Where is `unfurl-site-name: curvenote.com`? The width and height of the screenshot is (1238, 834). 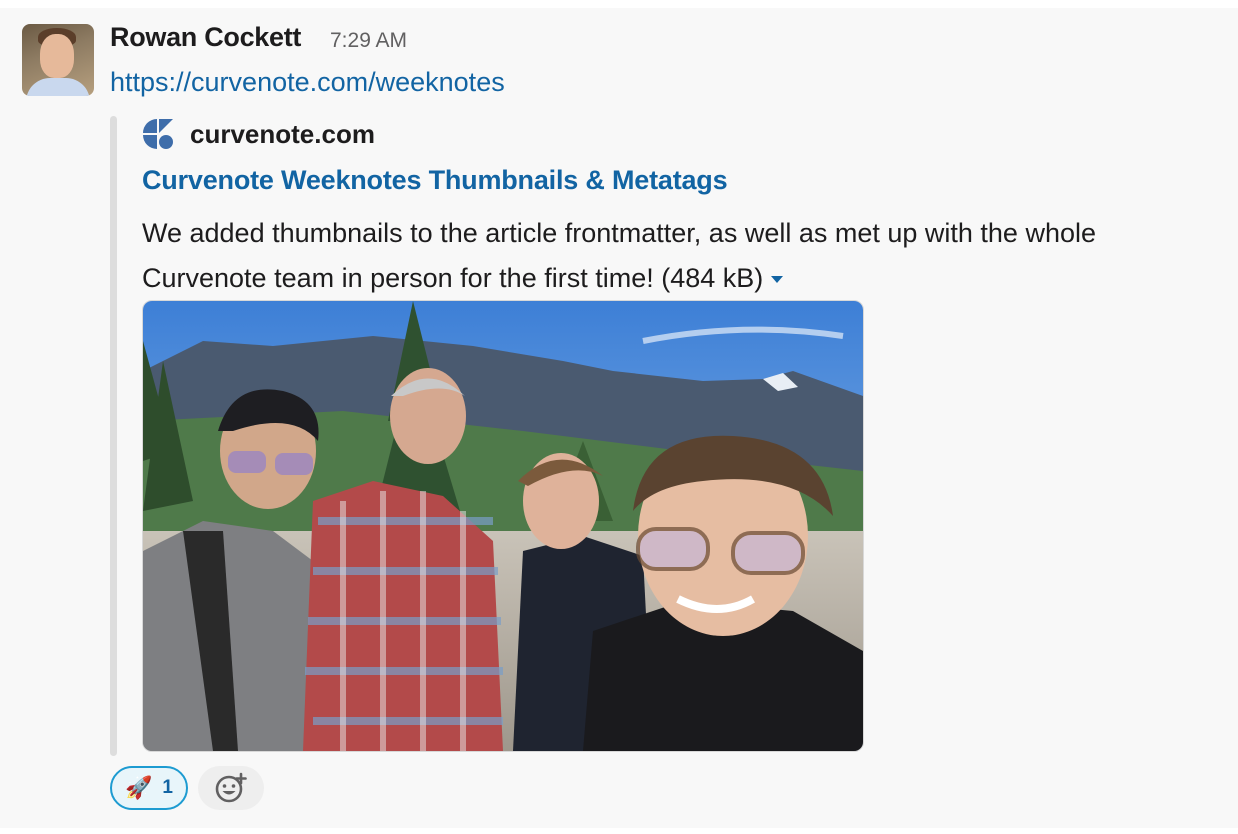
unfurl-site-name: curvenote.com is located at coordinates (282, 133).